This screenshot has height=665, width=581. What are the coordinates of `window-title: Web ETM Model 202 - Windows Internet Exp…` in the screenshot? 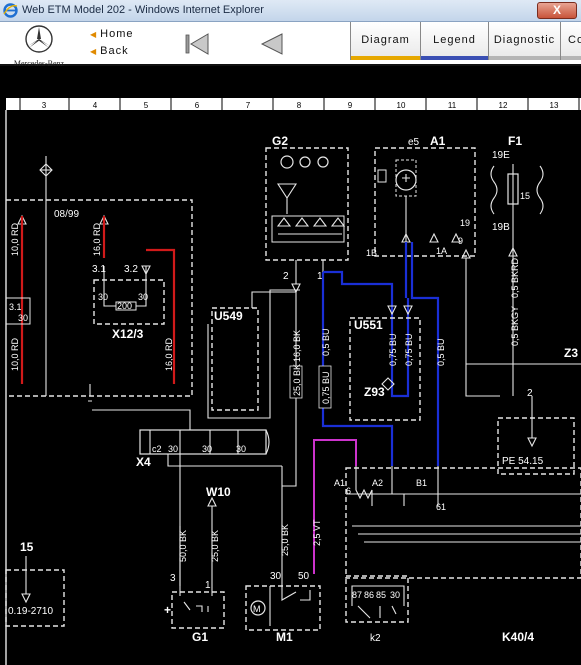 It's located at (143, 10).